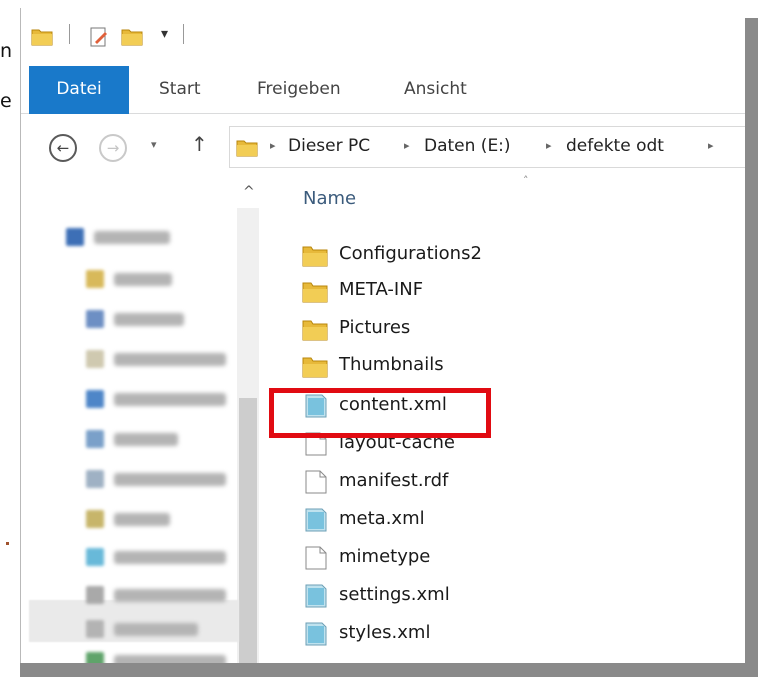 This screenshot has height=677, width=758. I want to click on file-row: settings.xml, so click(451, 595).